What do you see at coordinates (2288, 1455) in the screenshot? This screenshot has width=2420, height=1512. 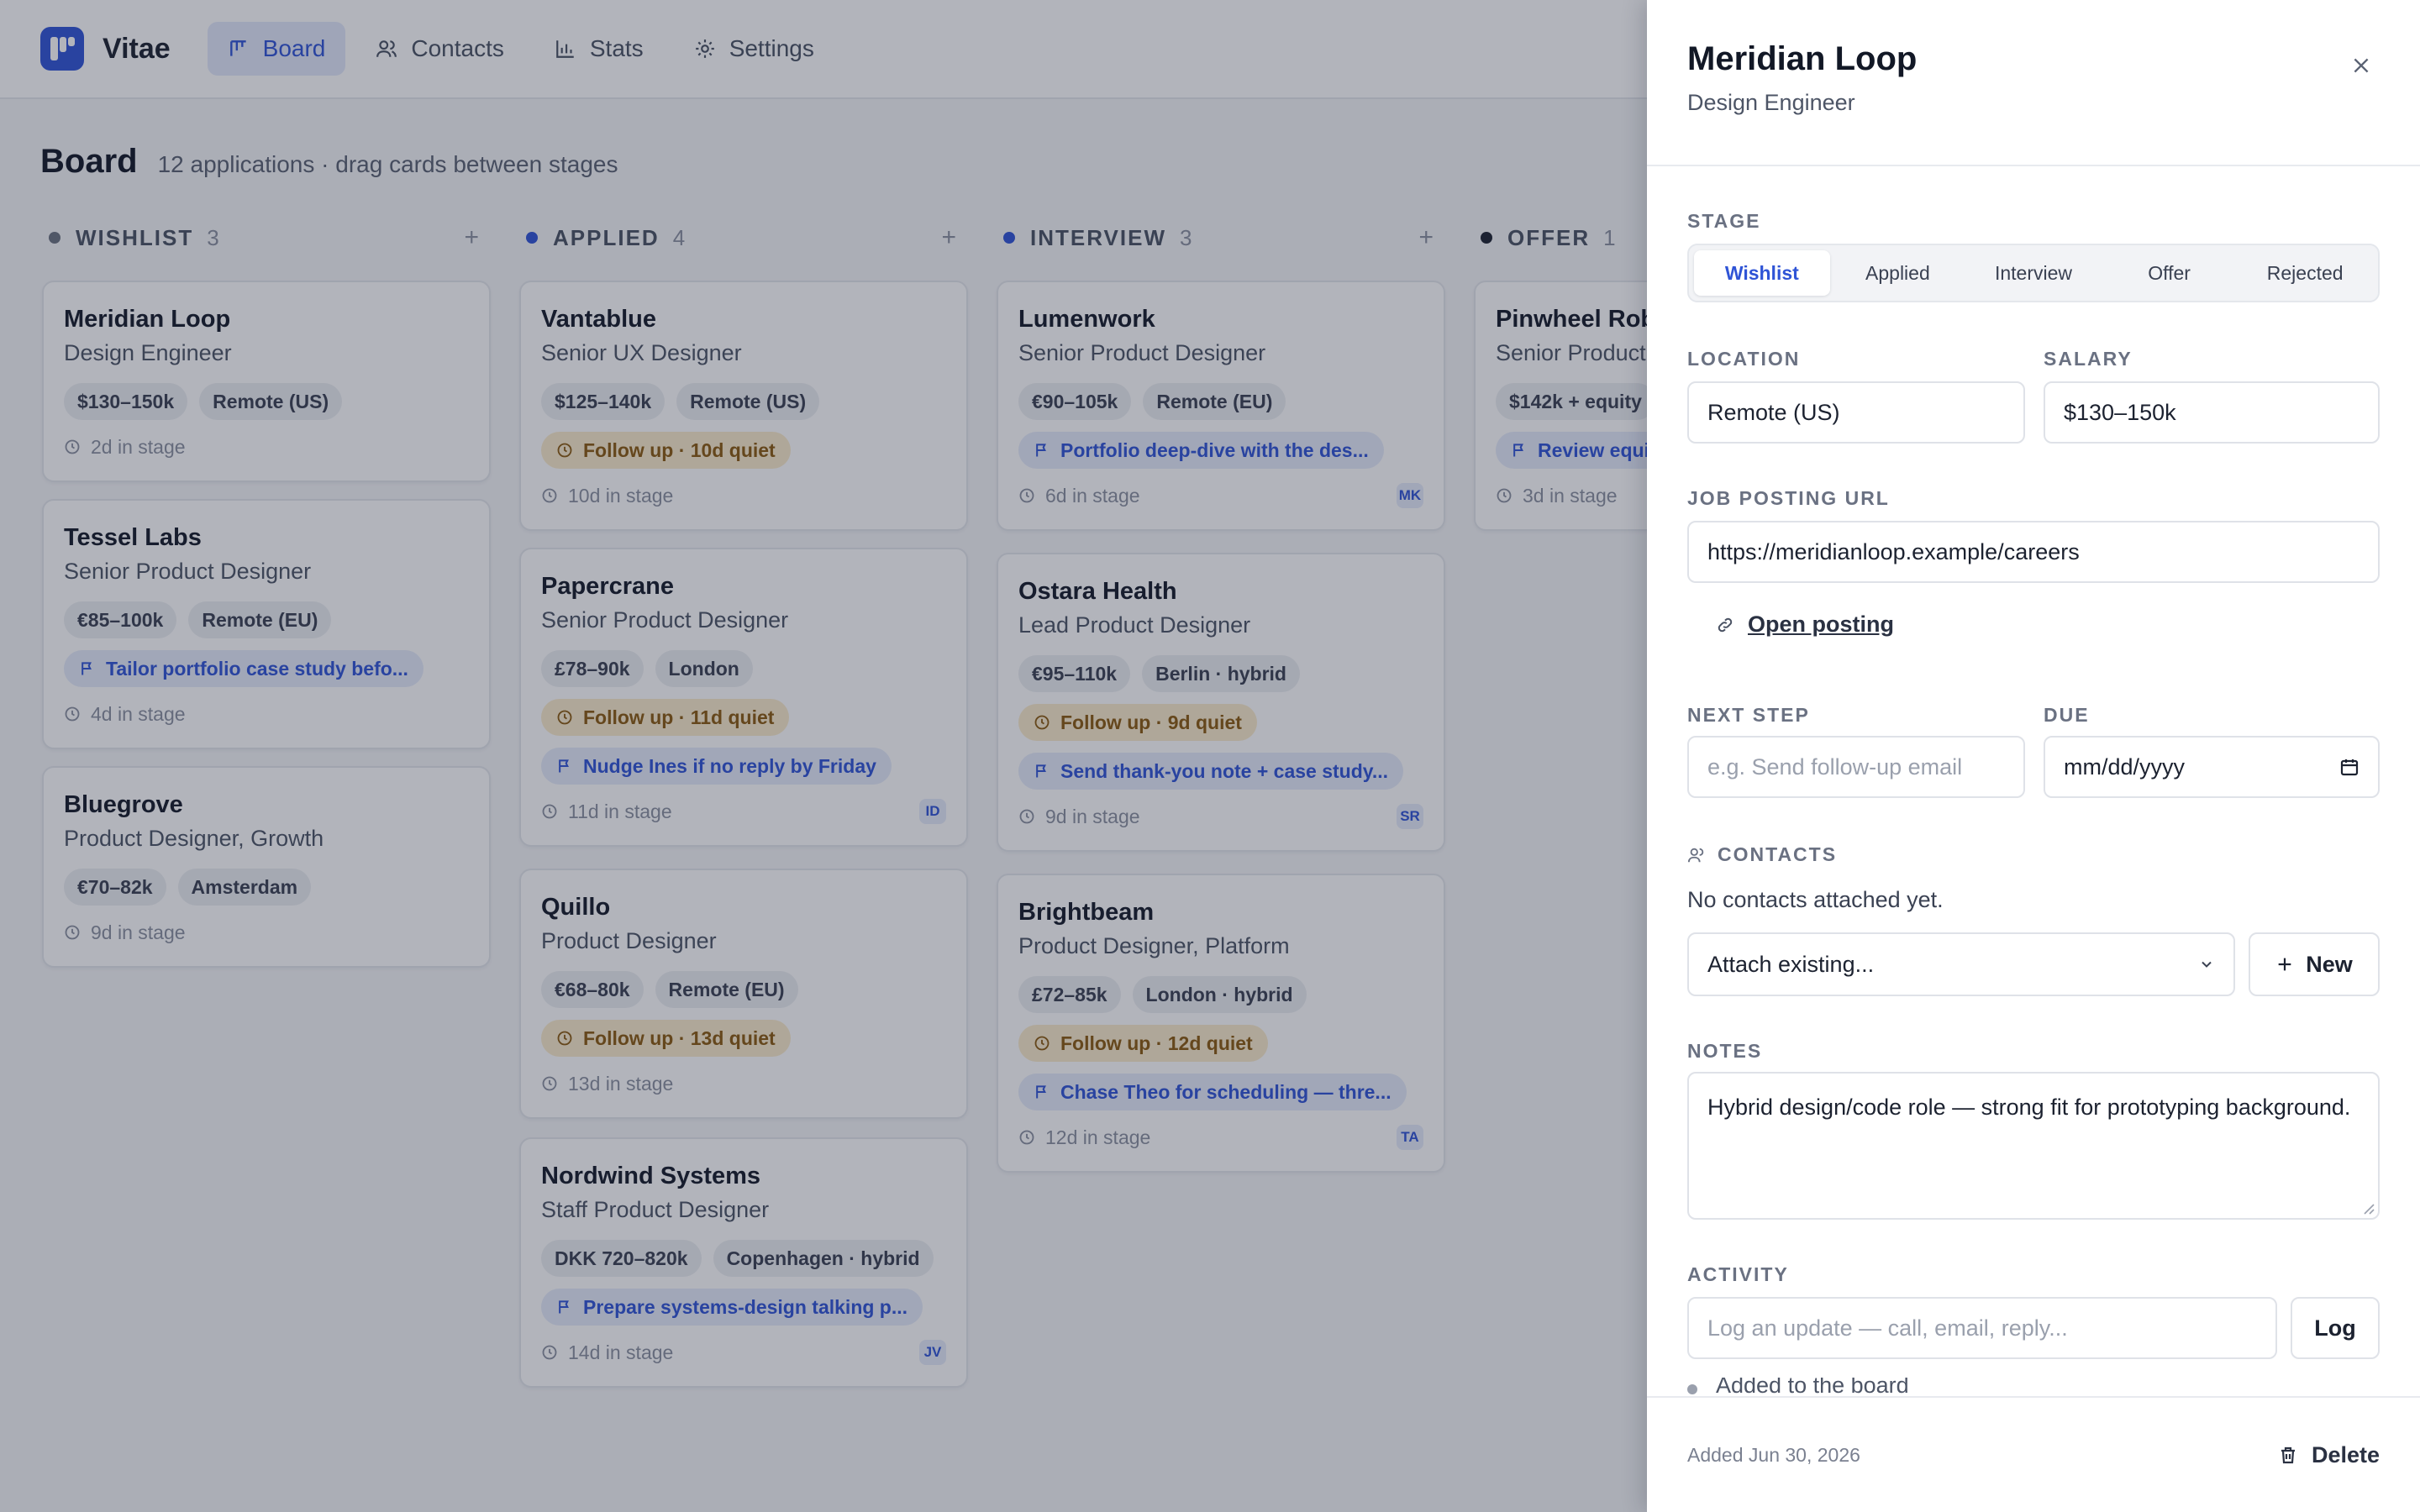 I see `trash-icon` at bounding box center [2288, 1455].